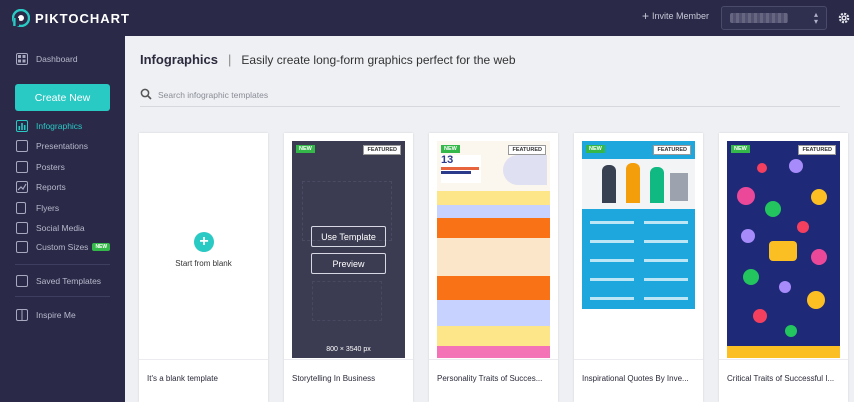  I want to click on create-new-button: Create New, so click(62, 97).